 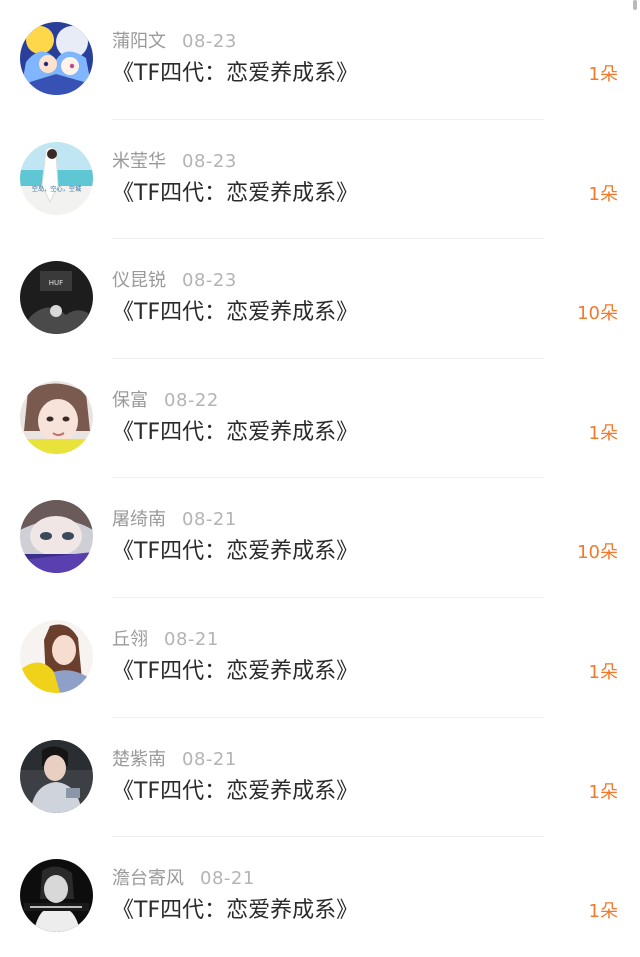 I want to click on list-item: 屠绮南 08-21 《TF四代：恋爱养成系》 10朵, so click(x=320, y=538).